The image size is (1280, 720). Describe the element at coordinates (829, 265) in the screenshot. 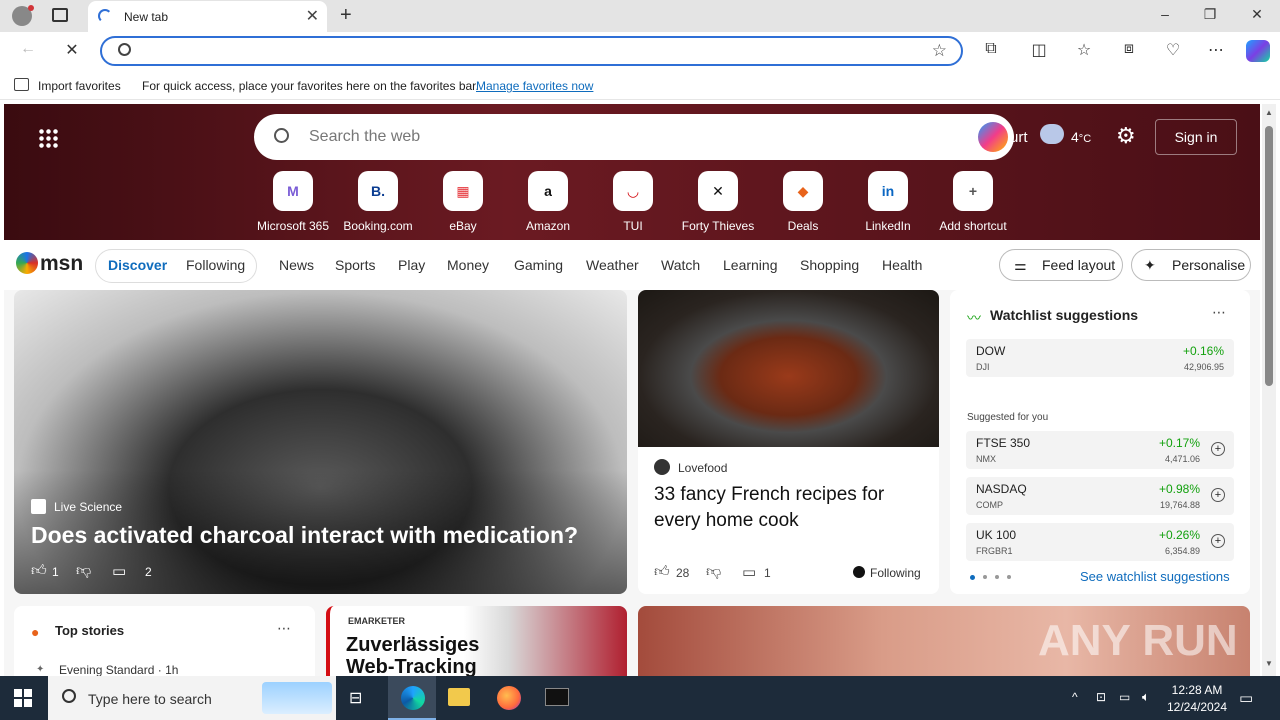

I see `nav-shopping: Shopping` at that location.